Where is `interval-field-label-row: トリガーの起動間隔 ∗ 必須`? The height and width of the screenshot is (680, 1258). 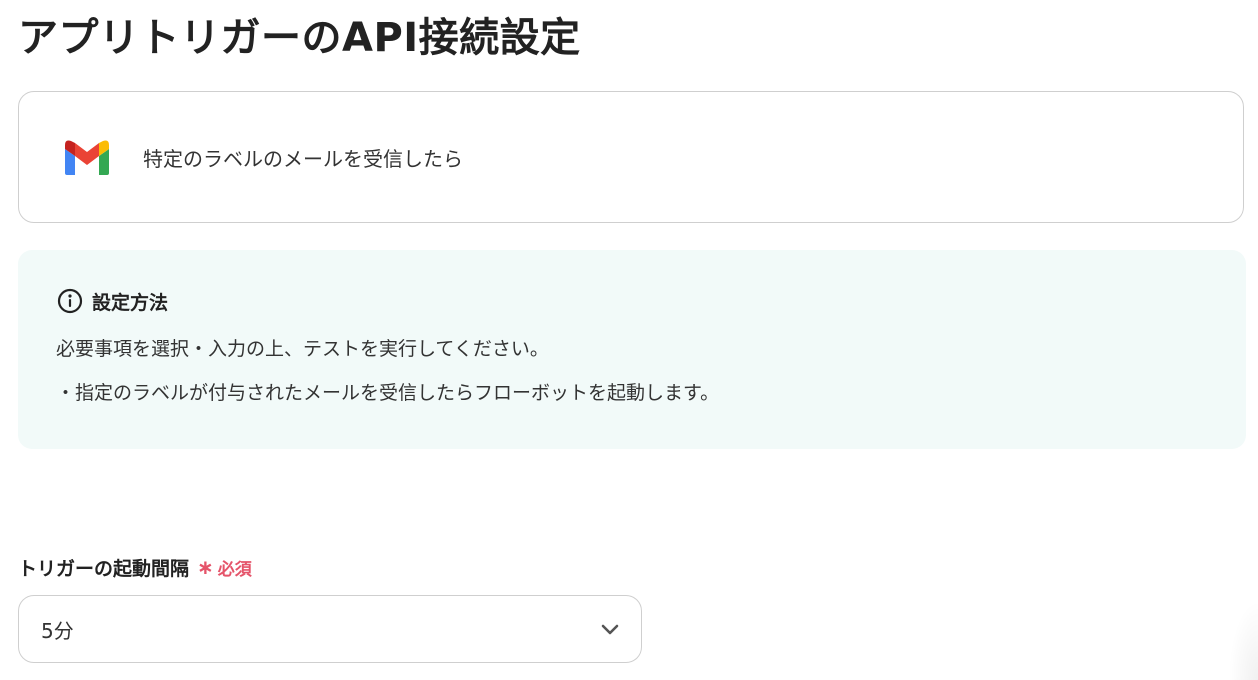 interval-field-label-row: トリガーの起動間隔 ∗ 必須 is located at coordinates (135, 567).